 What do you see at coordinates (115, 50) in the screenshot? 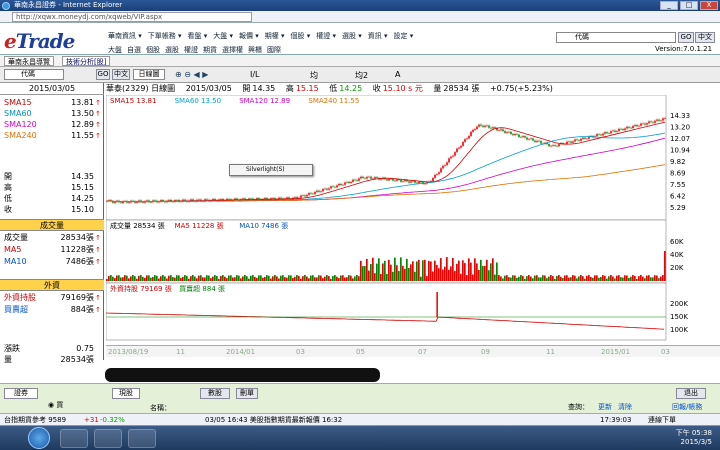
I see `quick-item: 大盤` at bounding box center [115, 50].